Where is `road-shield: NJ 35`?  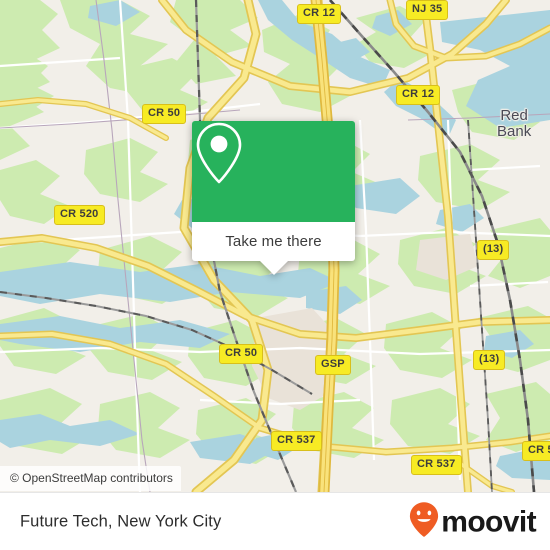 road-shield: NJ 35 is located at coordinates (427, 10).